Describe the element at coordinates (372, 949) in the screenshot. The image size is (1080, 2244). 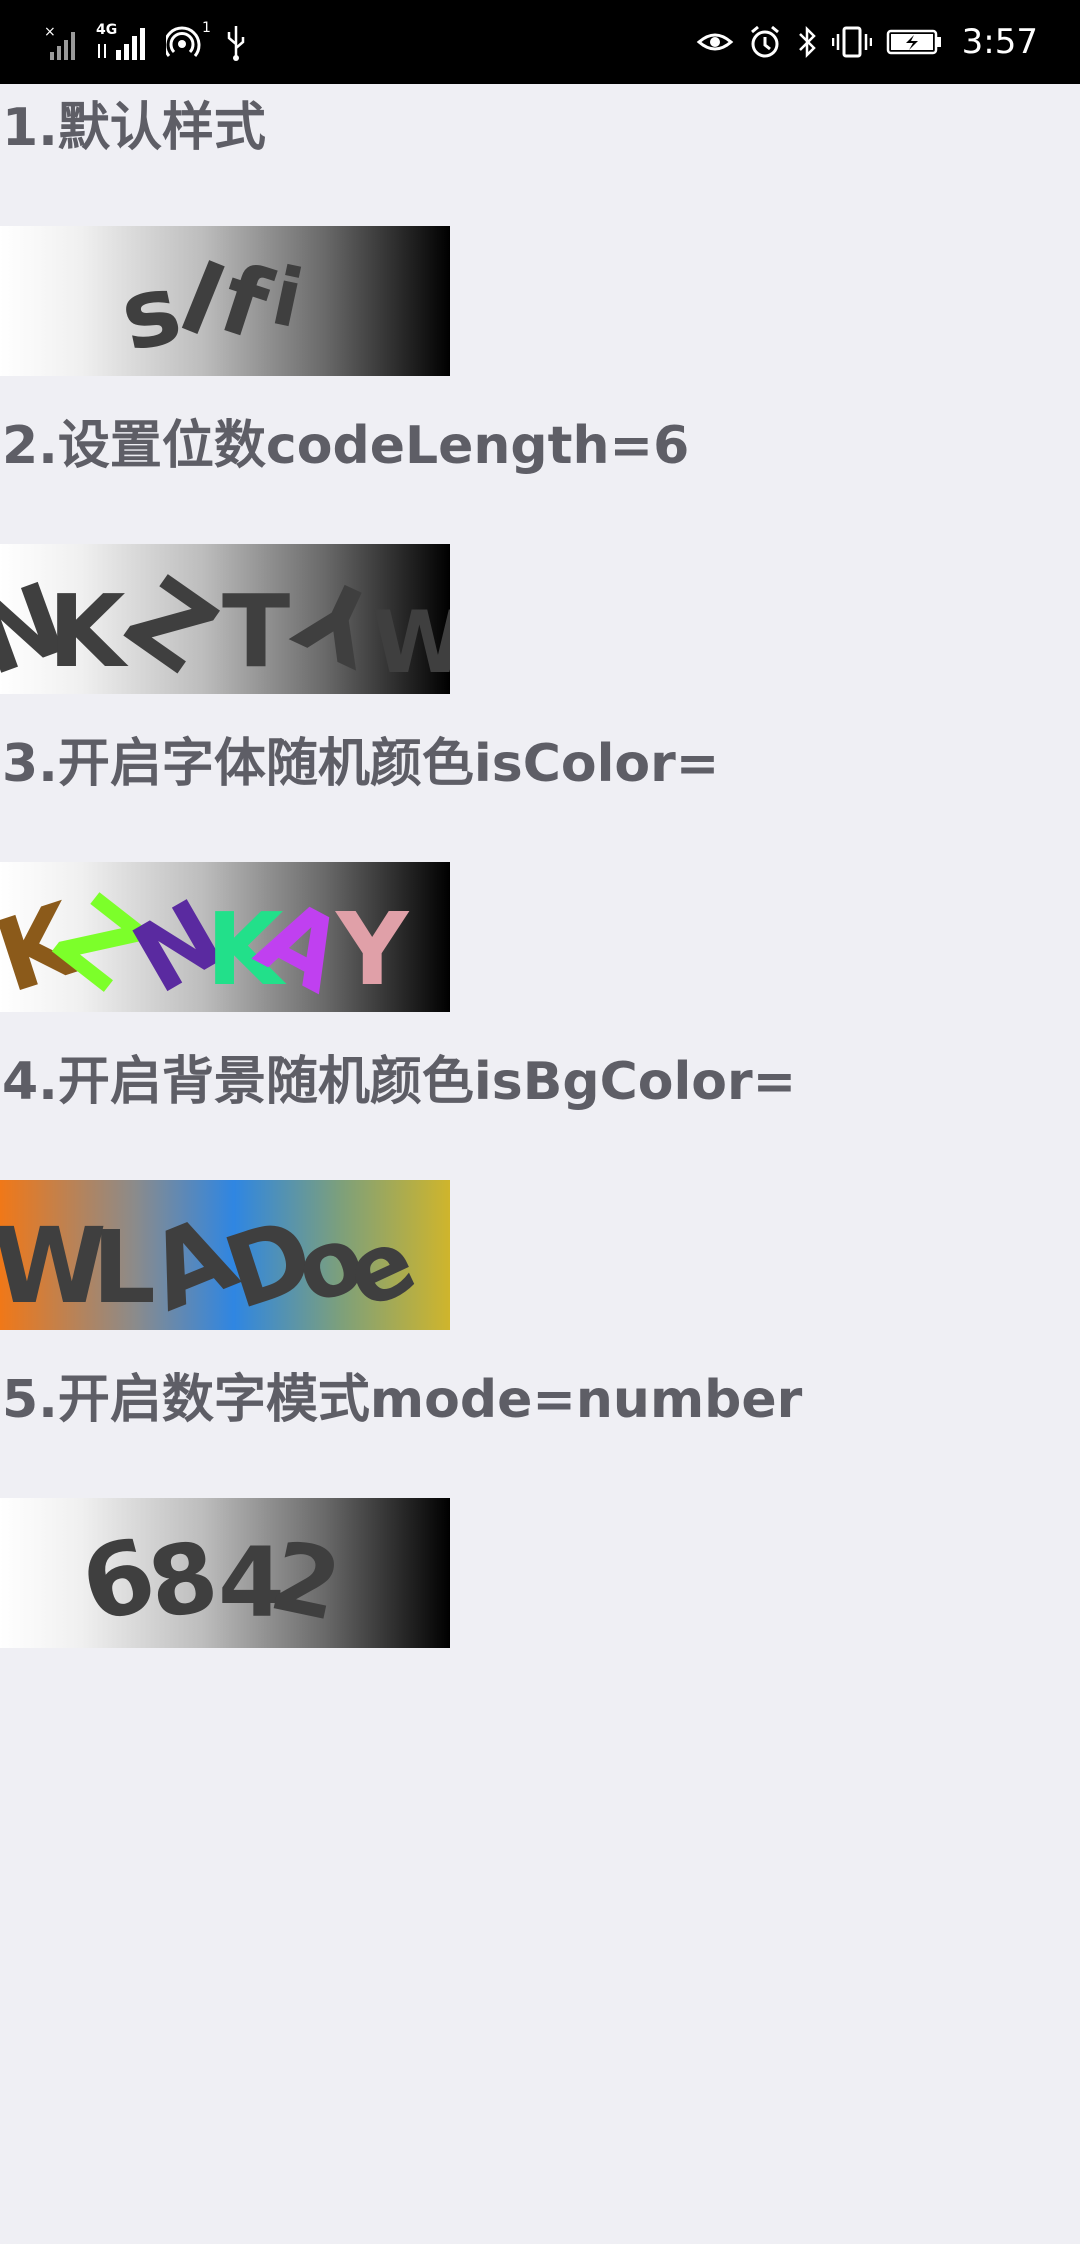
I see `captcha-char: Y` at that location.